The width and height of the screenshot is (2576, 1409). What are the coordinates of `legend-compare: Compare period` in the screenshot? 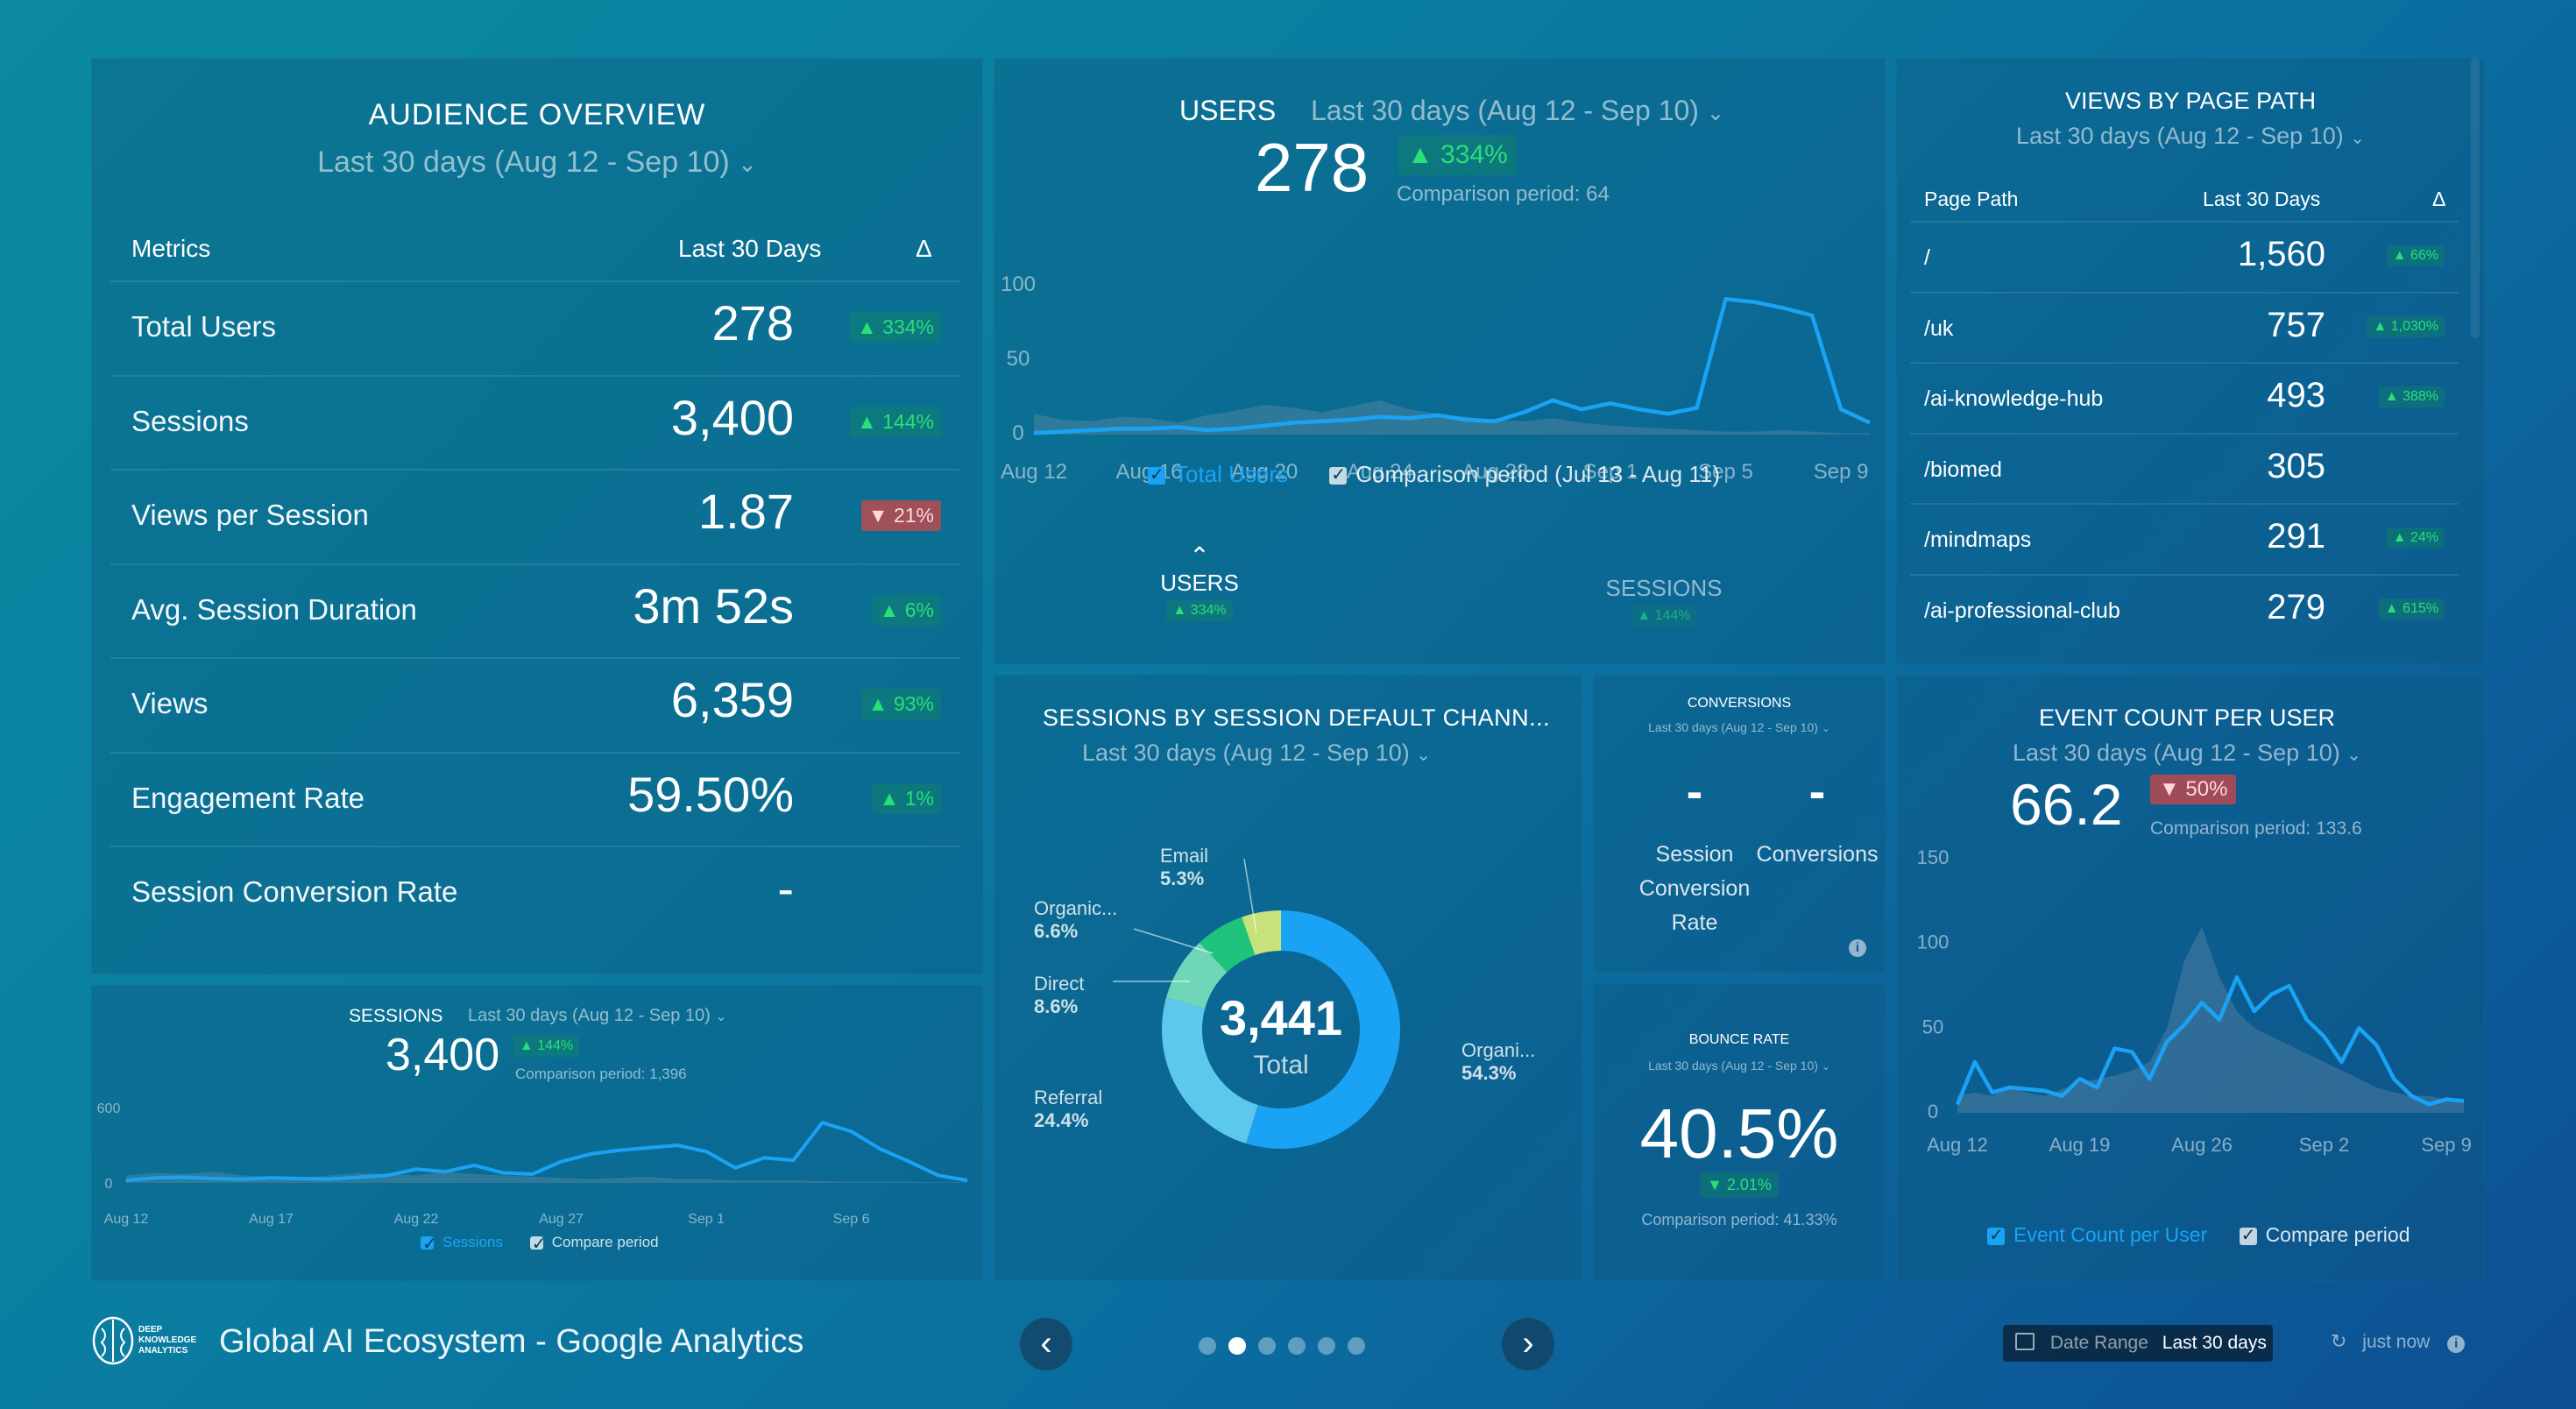 It's located at (594, 1244).